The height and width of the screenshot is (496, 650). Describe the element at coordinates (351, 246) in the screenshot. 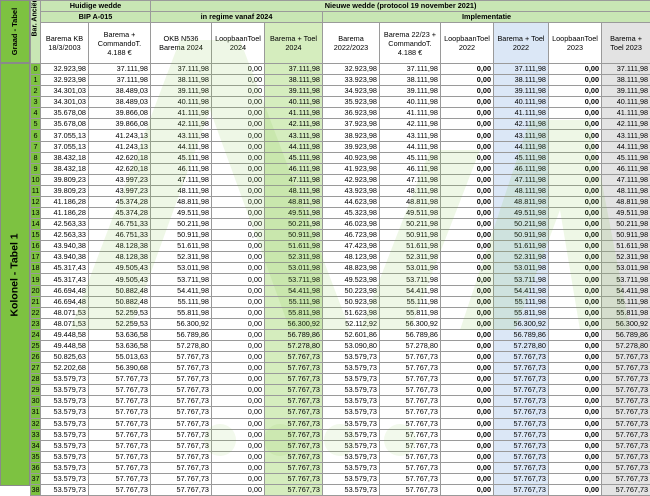

I see `table-cell: 47.423,98` at that location.